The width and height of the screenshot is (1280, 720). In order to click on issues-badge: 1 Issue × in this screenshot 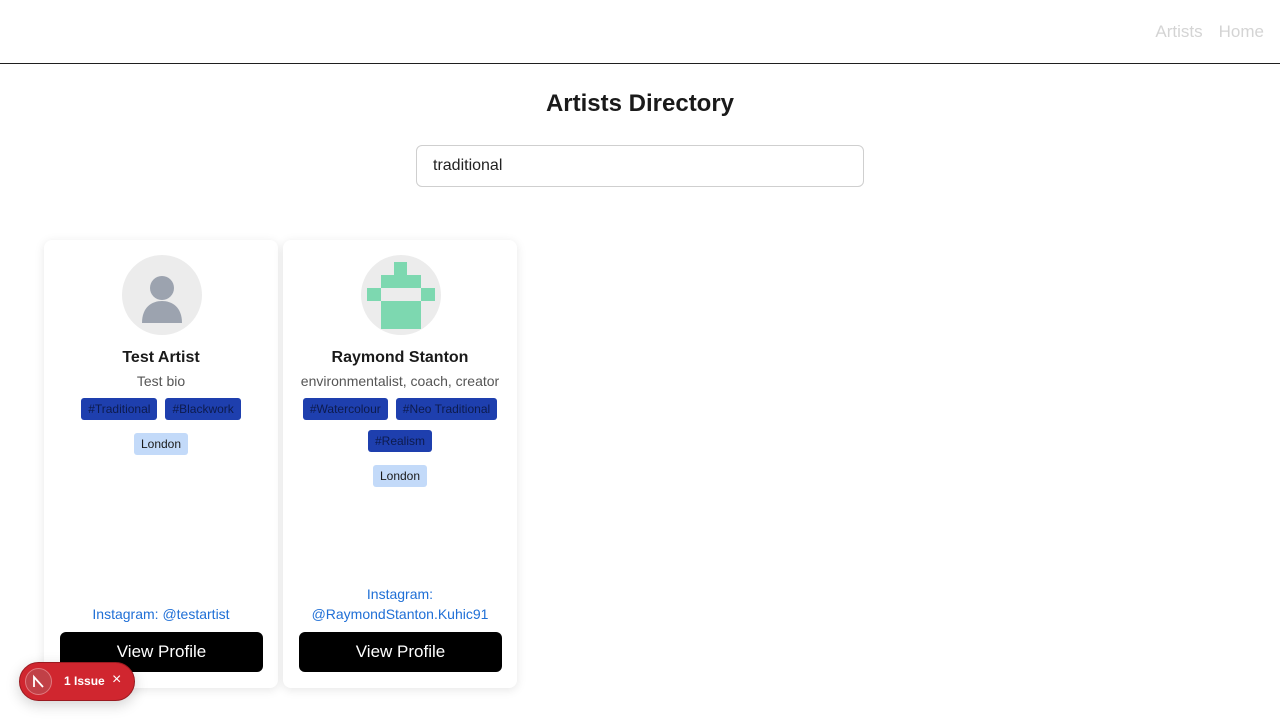, I will do `click(77, 681)`.